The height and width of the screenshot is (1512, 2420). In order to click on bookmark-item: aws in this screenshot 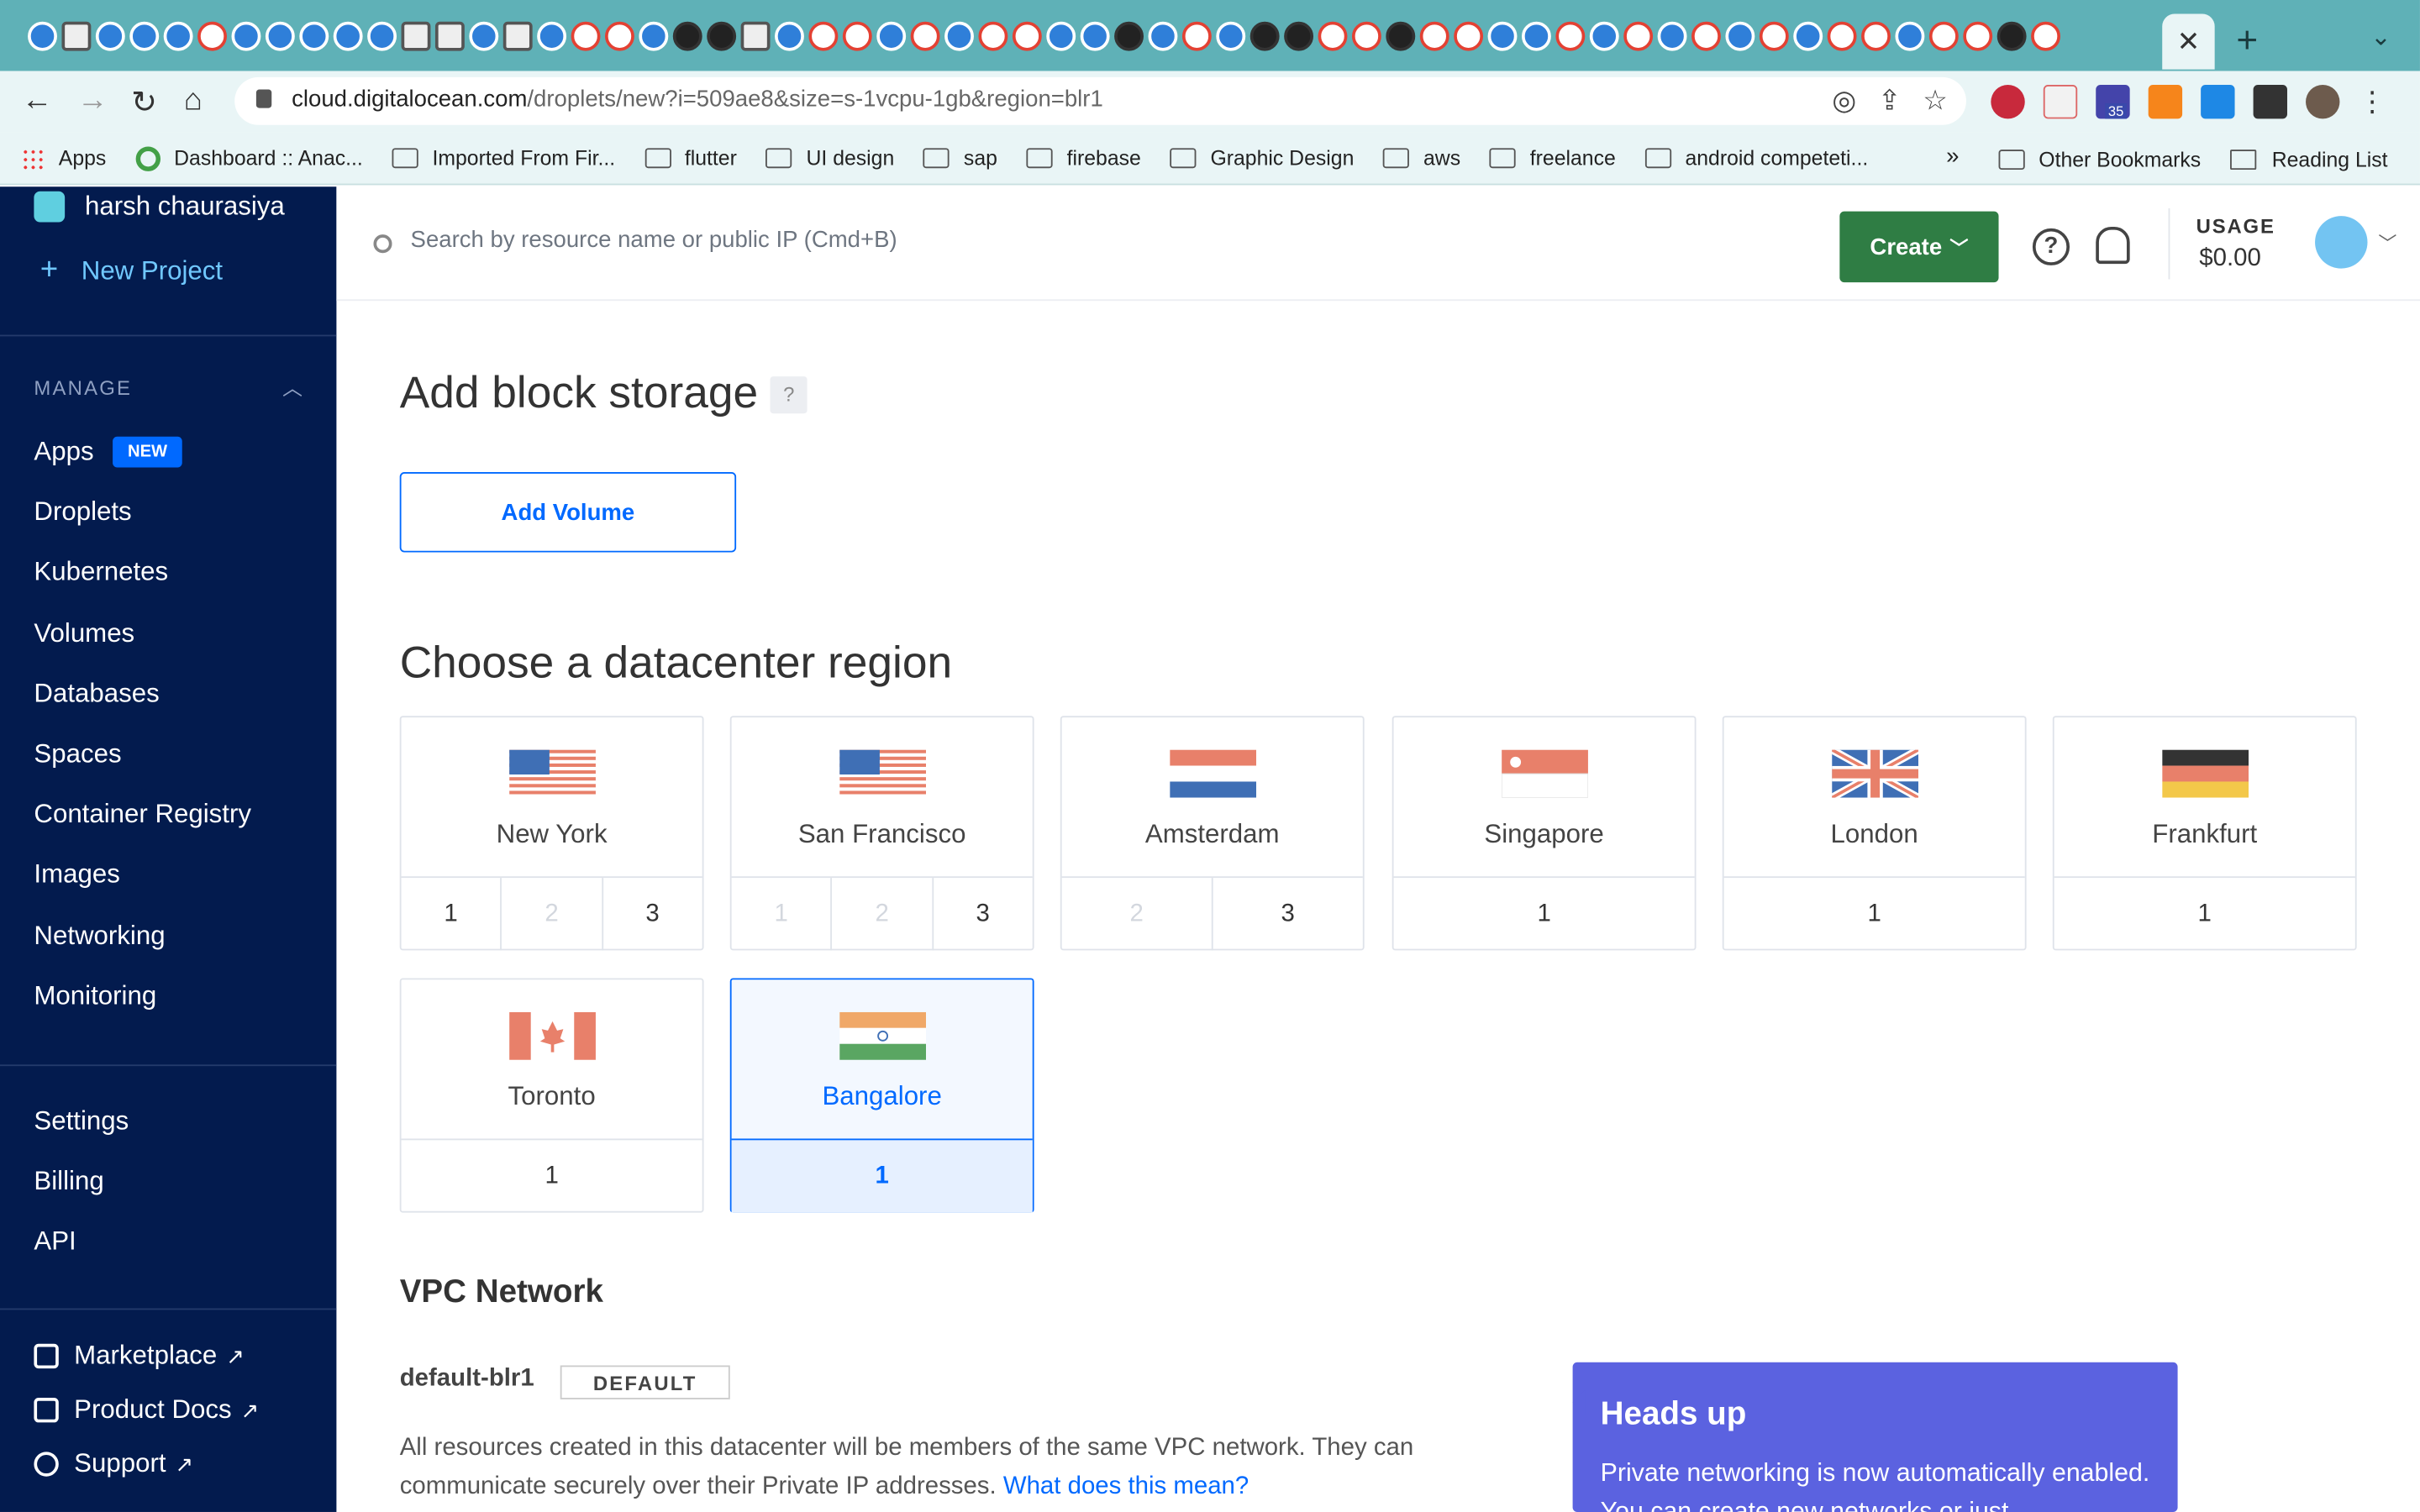, I will do `click(1421, 158)`.